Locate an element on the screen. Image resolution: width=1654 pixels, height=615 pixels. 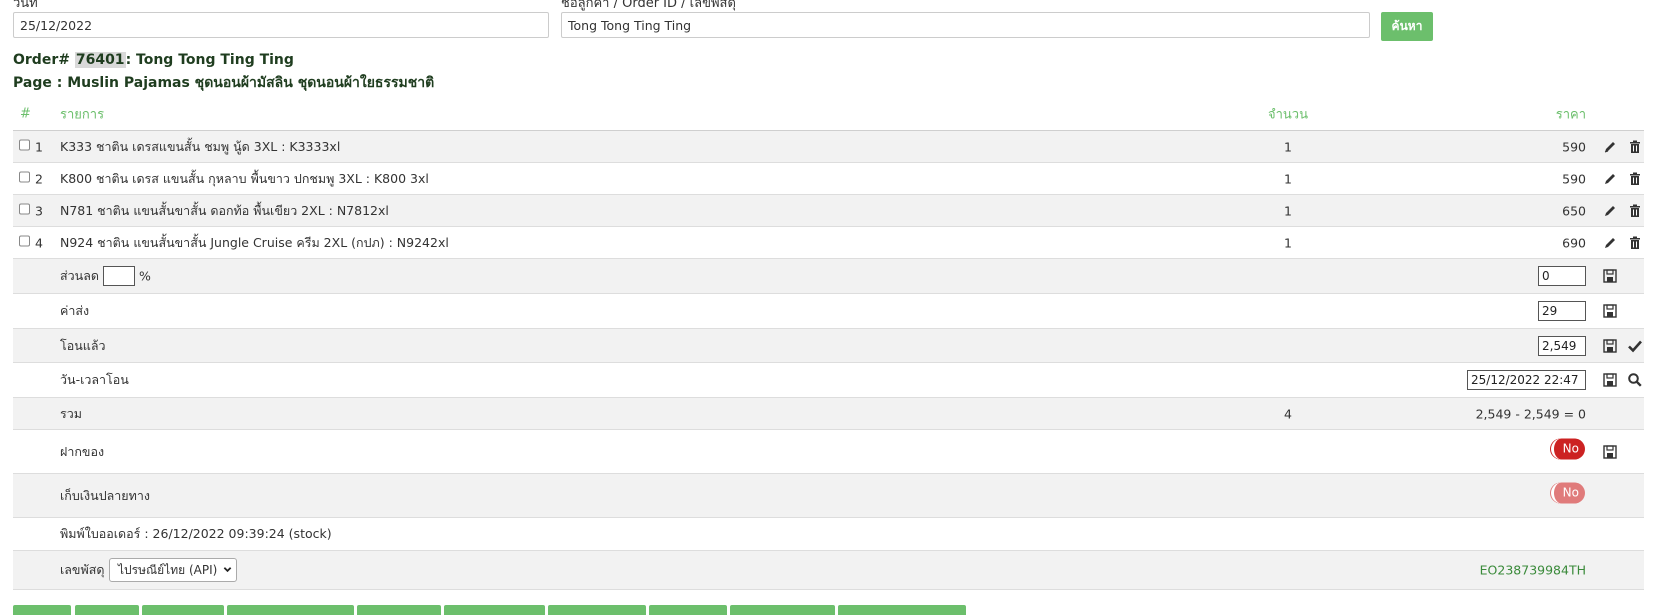
row-number: 1 is located at coordinates (39, 146).